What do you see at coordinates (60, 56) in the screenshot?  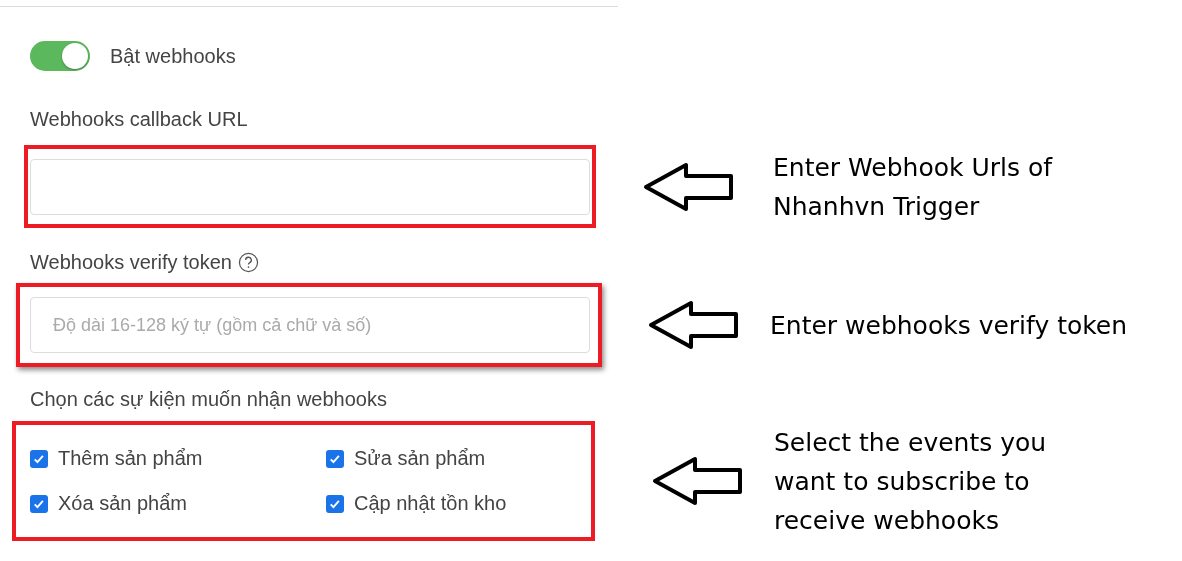 I see `webhooks-switch` at bounding box center [60, 56].